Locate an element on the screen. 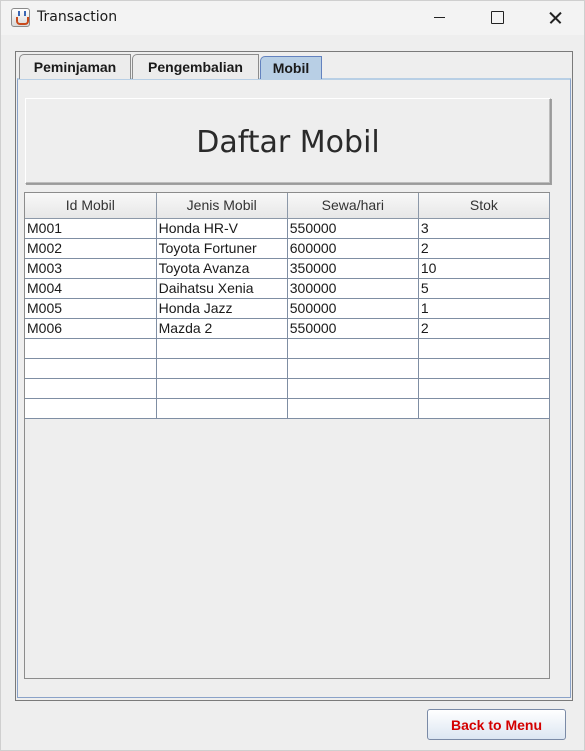 Image resolution: width=585 pixels, height=751 pixels. column-header-sewa-hari: Sewa/hari is located at coordinates (352, 206).